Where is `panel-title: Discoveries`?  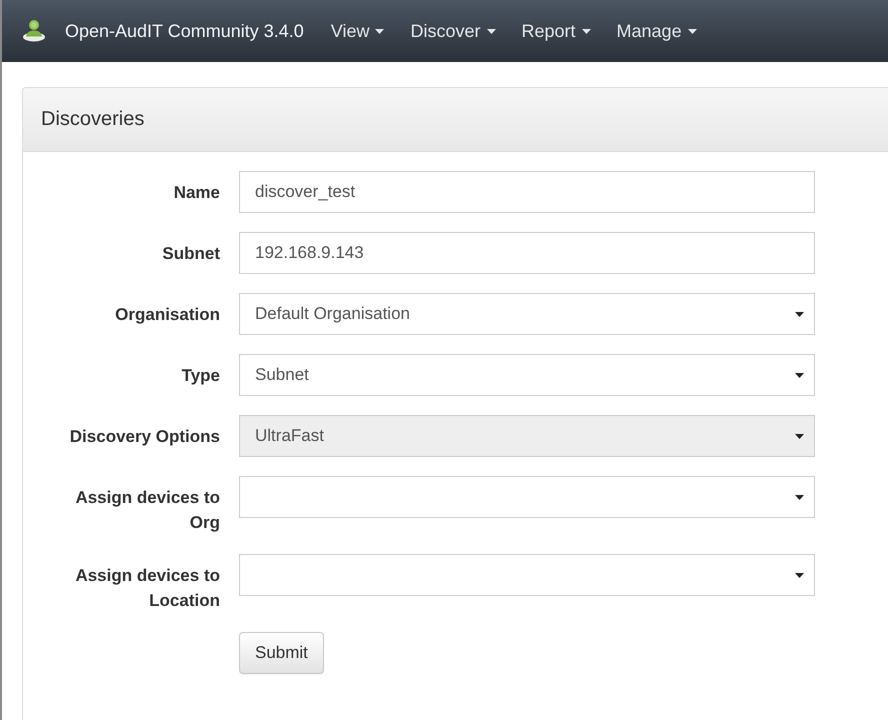 panel-title: Discoveries is located at coordinates (92, 119).